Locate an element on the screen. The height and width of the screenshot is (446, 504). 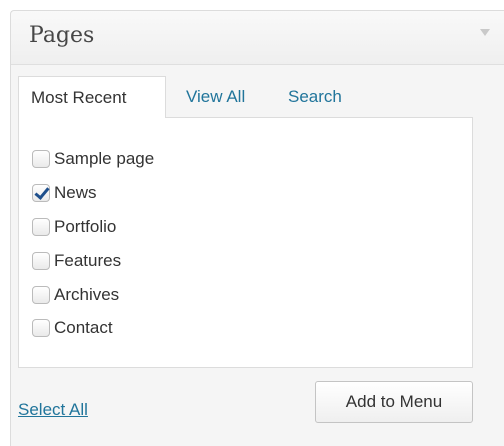
list-item-news: News is located at coordinates (64, 193).